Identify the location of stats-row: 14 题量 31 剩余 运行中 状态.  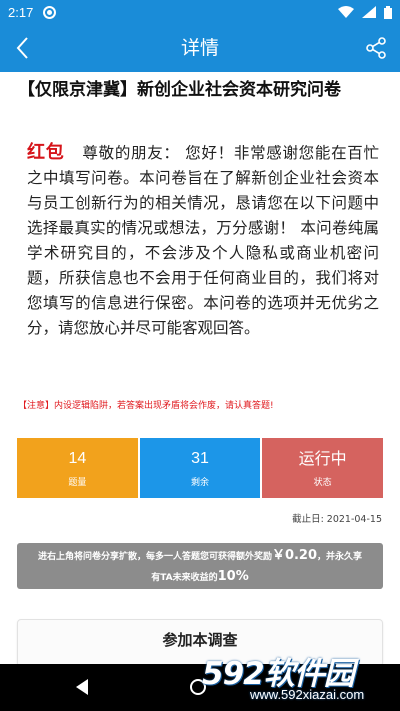
(200, 468).